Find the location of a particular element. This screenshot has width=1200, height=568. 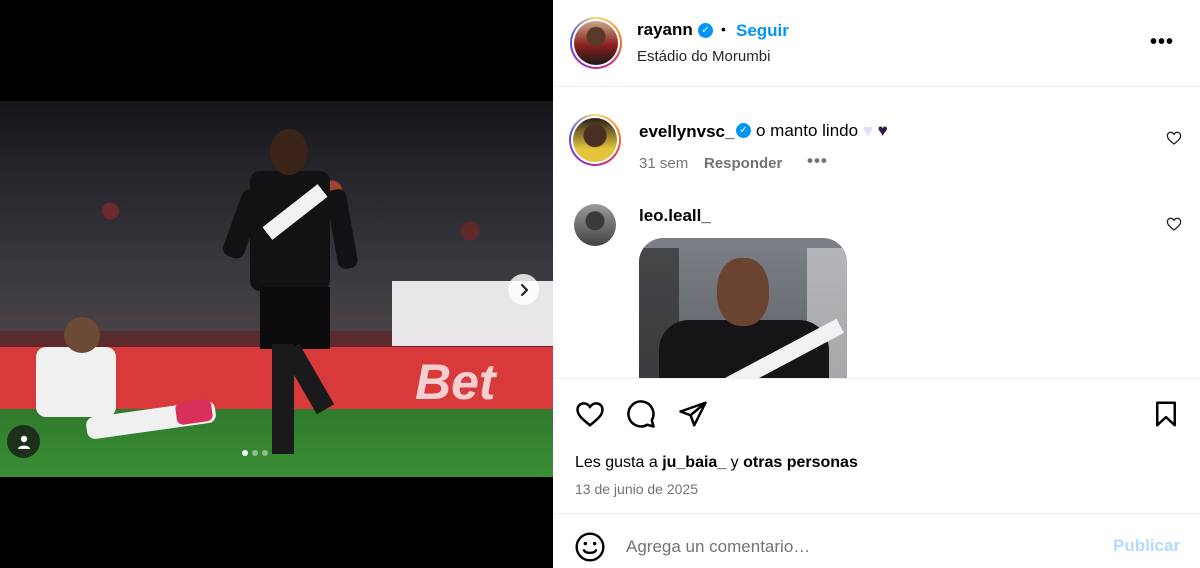

owner-username: rayann is located at coordinates (665, 30).